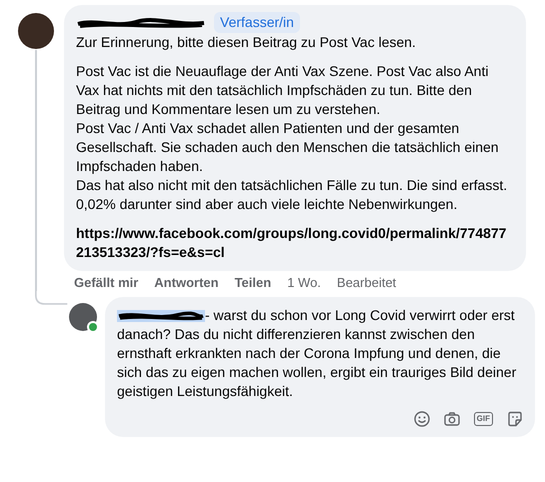 The image size is (545, 482). Describe the element at coordinates (483, 419) in the screenshot. I see `gif-button: GIF` at that location.